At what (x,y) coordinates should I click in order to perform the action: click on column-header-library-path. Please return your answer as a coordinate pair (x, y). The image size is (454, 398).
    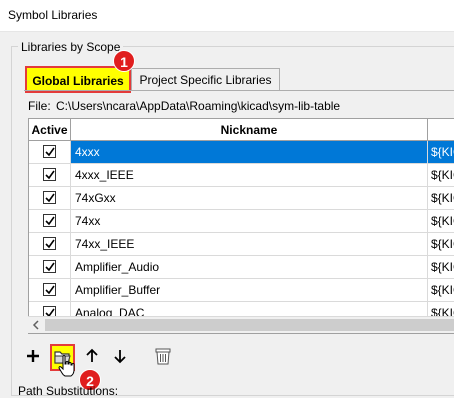
    Looking at the image, I should click on (441, 130).